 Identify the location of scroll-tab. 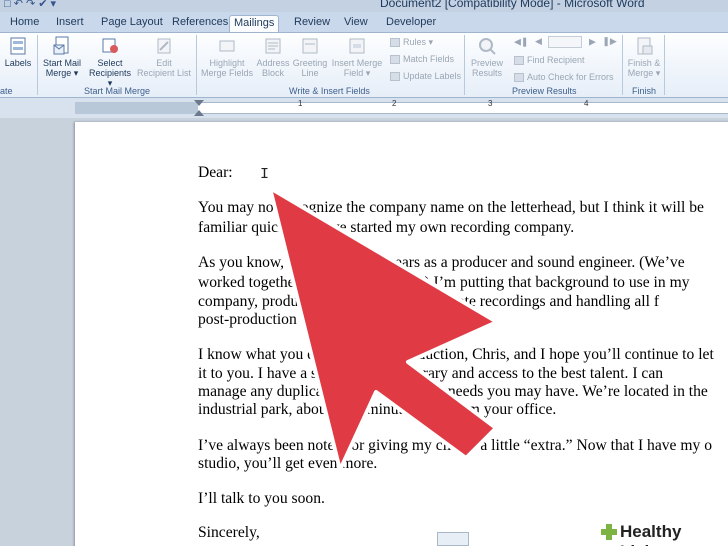
(453, 539).